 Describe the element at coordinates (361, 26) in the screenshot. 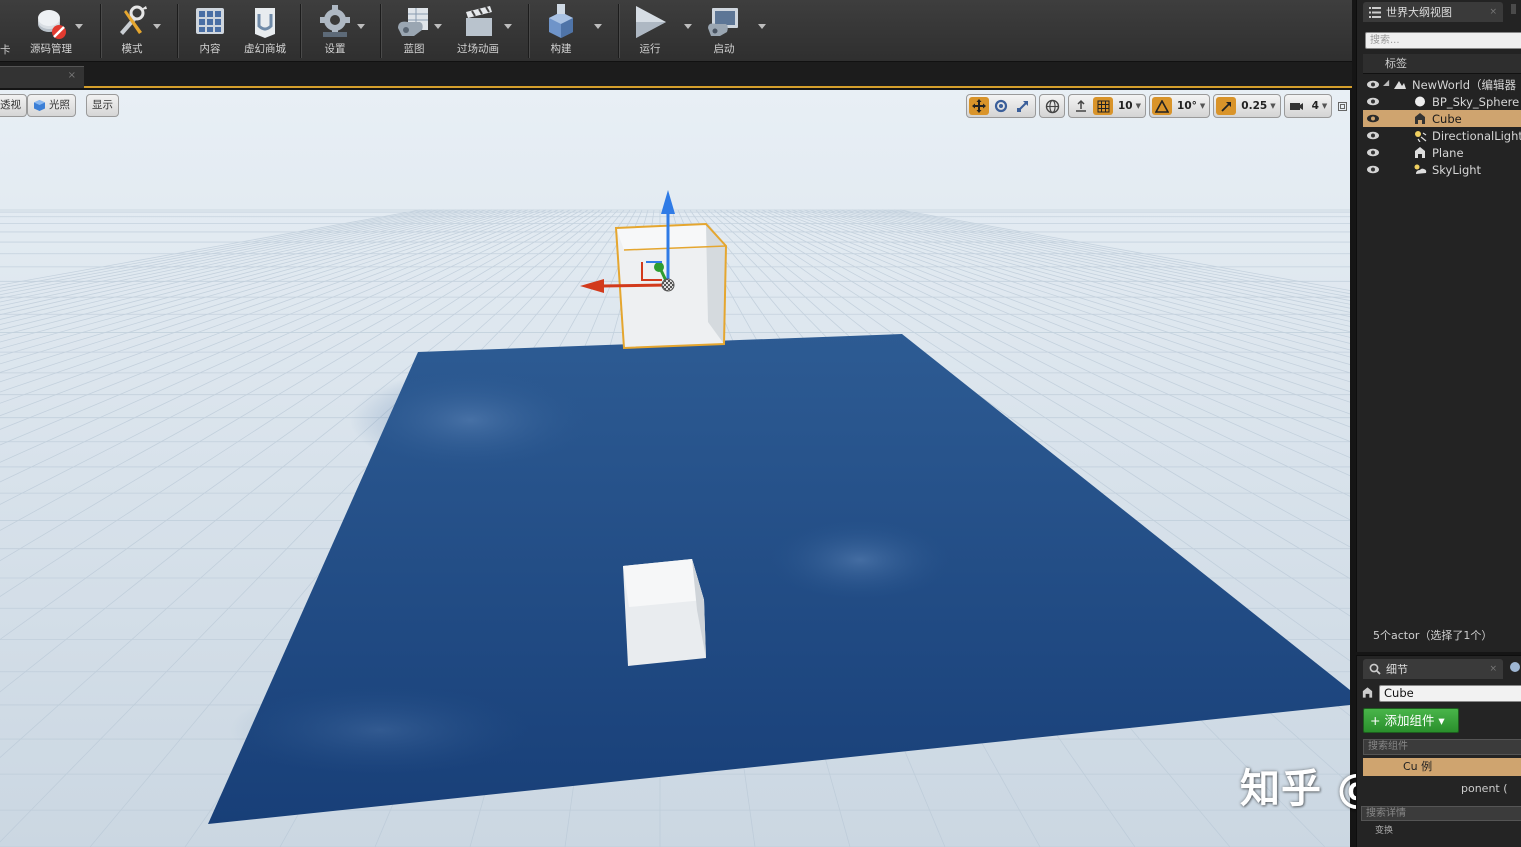

I see `settings-dropdown-arrow` at that location.